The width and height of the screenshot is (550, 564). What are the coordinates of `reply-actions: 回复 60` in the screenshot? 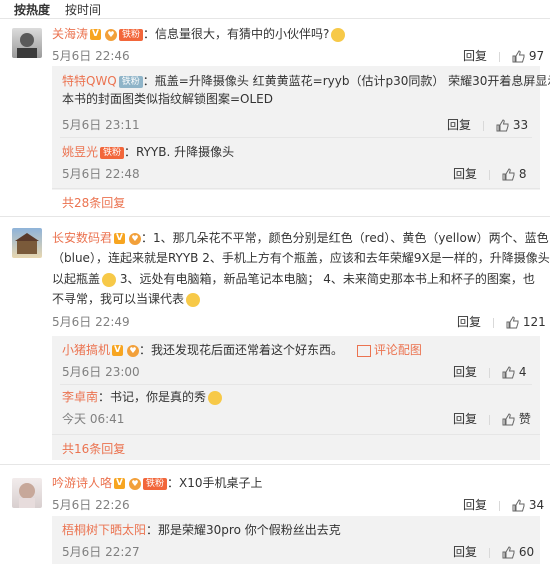 It's located at (493, 551).